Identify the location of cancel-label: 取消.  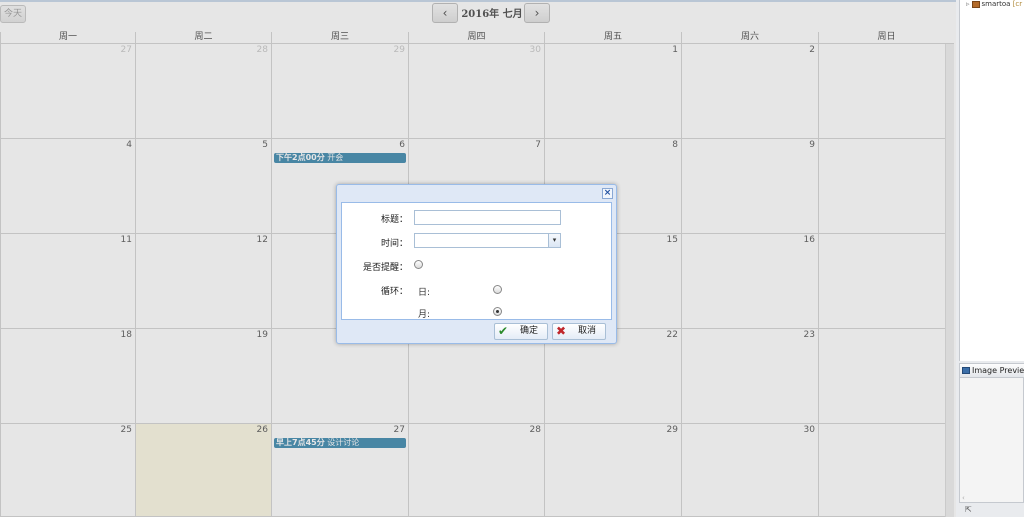
(587, 331).